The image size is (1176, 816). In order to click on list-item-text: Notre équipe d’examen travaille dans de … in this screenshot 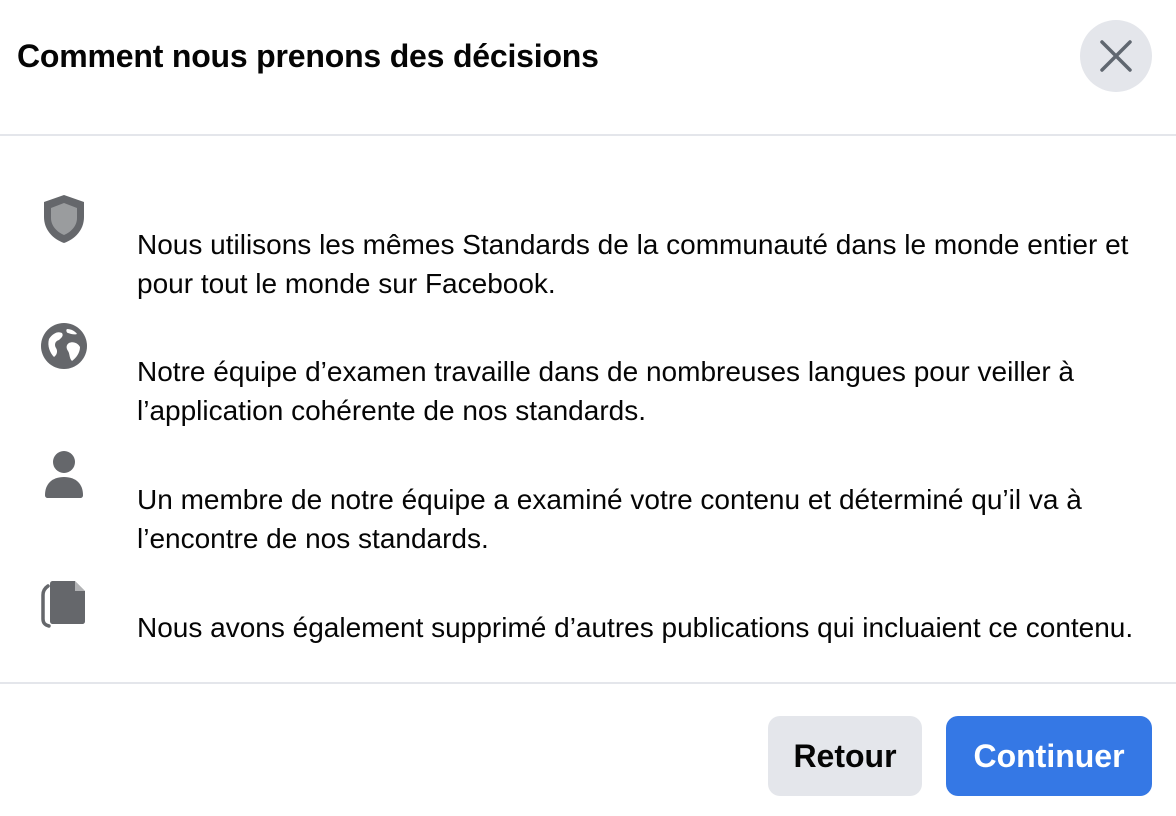, I will do `click(606, 391)`.